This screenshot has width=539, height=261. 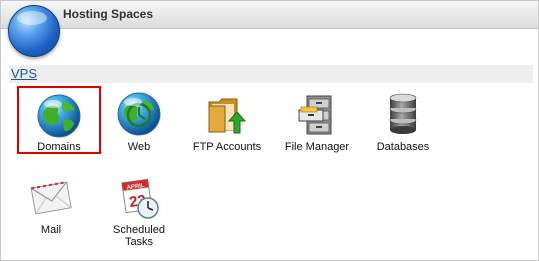 I want to click on tile-label: File Manager, so click(x=317, y=147).